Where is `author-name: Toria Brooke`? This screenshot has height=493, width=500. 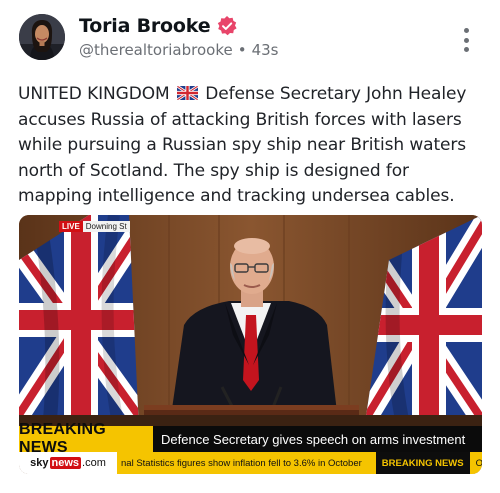
author-name: Toria Brooke is located at coordinates (145, 26).